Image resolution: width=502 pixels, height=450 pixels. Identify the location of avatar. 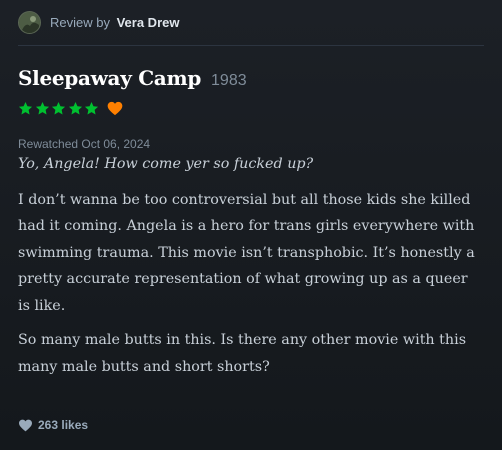
(29, 22).